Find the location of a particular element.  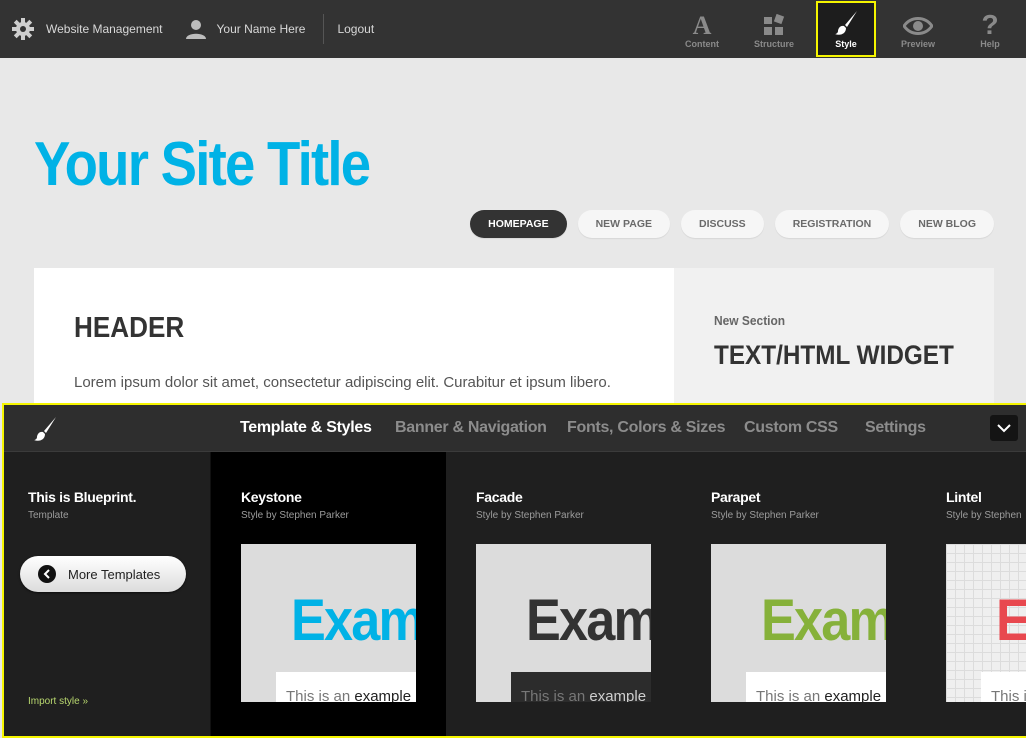

letter-a-icon: A is located at coordinates (702, 23).